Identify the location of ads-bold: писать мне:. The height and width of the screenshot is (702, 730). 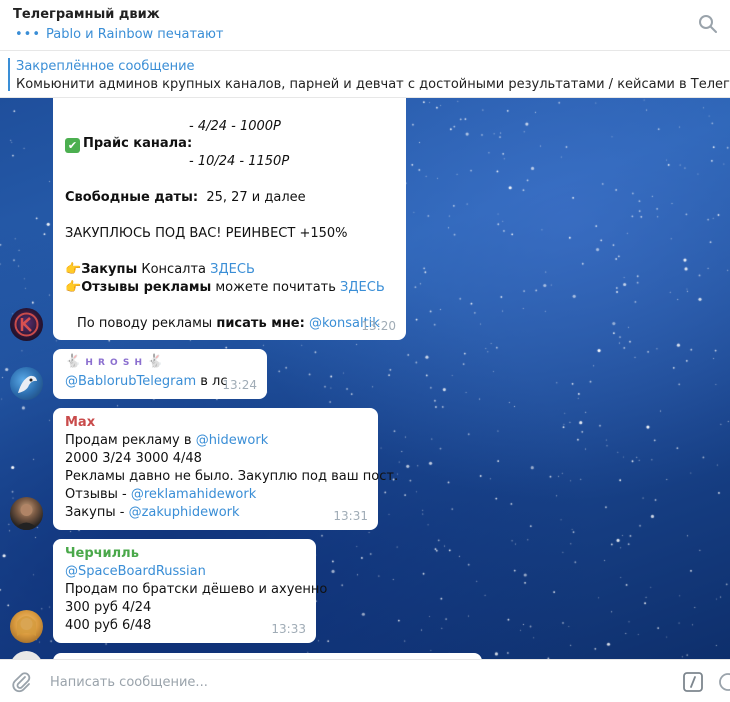
(260, 323).